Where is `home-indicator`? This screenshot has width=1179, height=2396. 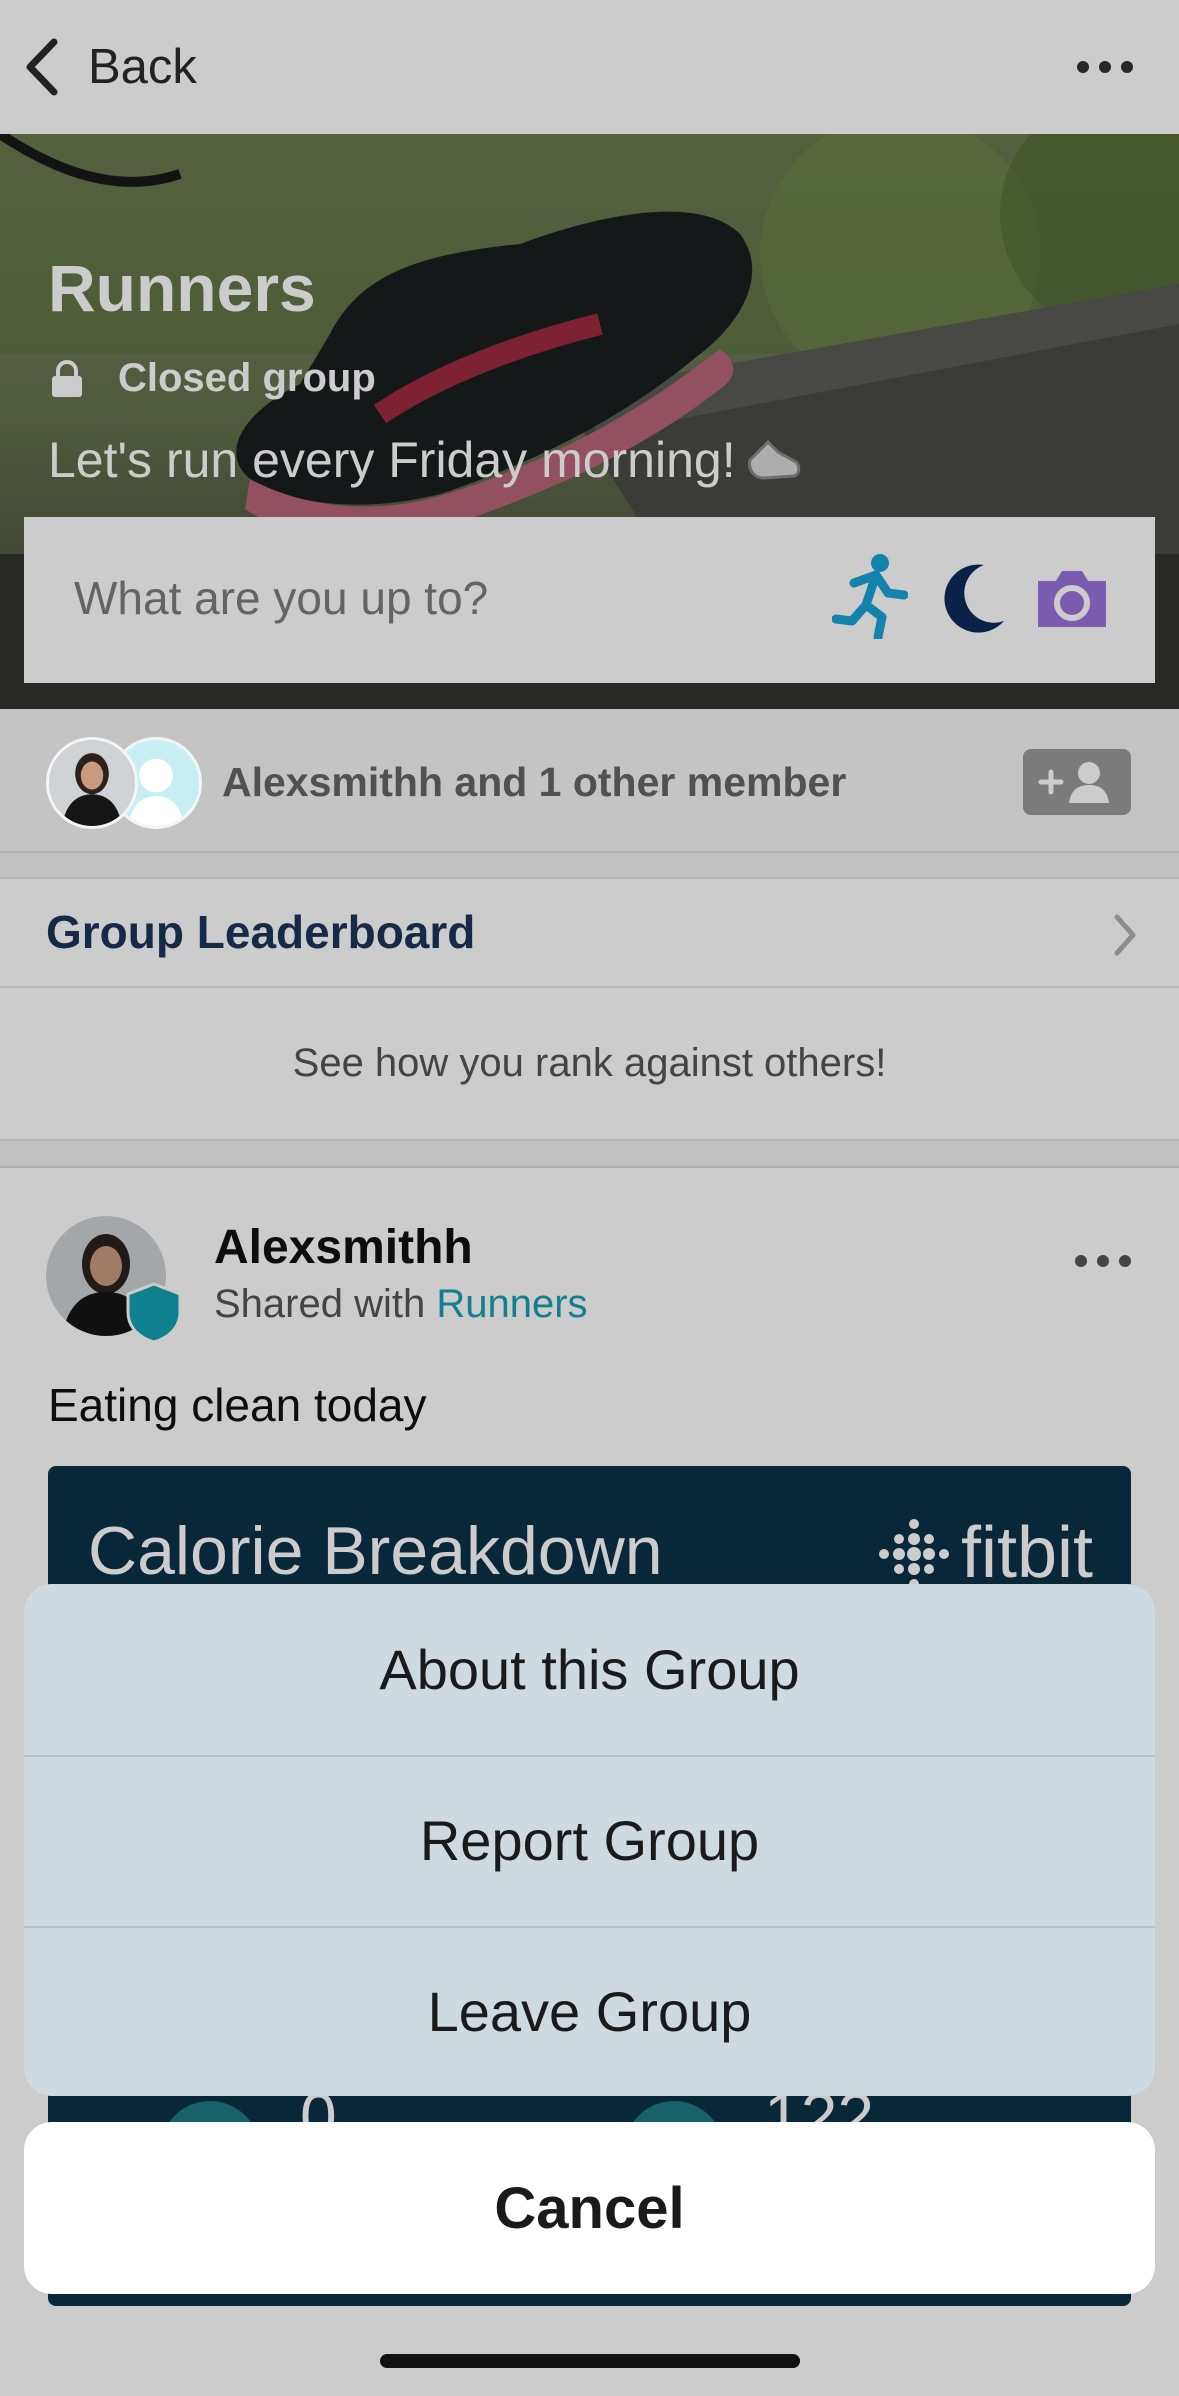
home-indicator is located at coordinates (590, 2361).